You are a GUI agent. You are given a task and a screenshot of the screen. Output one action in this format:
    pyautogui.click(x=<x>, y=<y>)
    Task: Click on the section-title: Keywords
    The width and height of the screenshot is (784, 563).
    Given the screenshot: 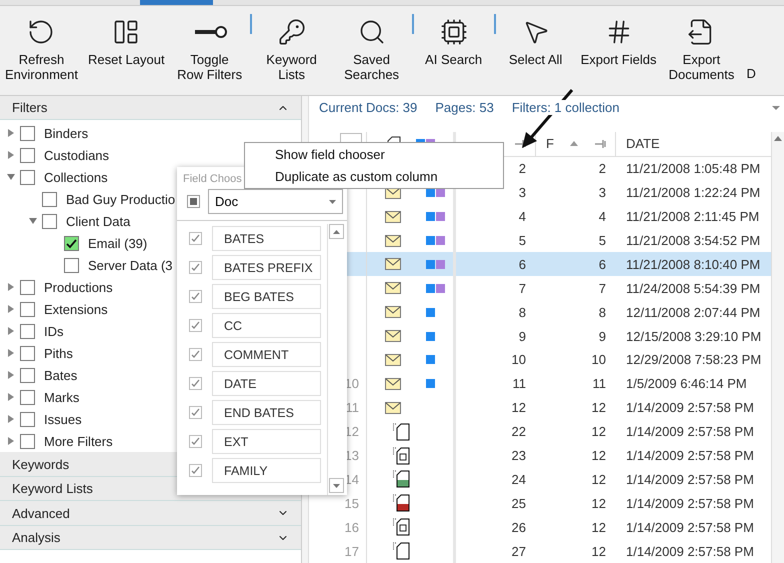 What is the action you would take?
    pyautogui.click(x=41, y=464)
    